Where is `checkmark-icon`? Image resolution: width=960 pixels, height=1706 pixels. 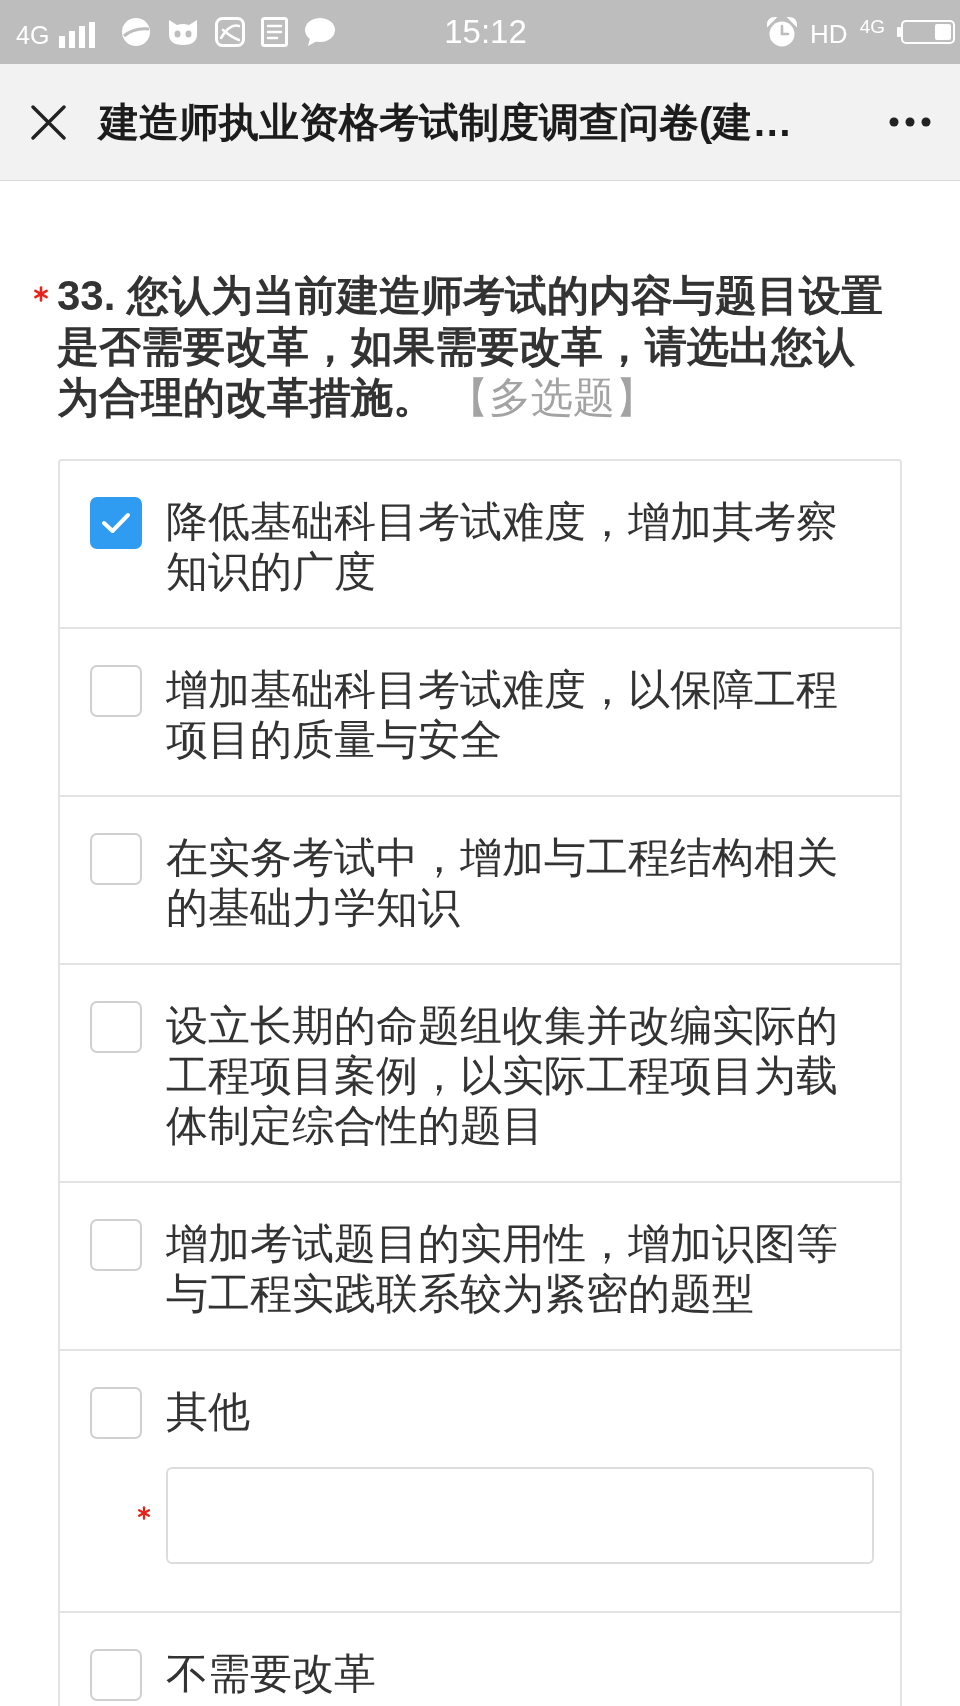
checkmark-icon is located at coordinates (116, 523).